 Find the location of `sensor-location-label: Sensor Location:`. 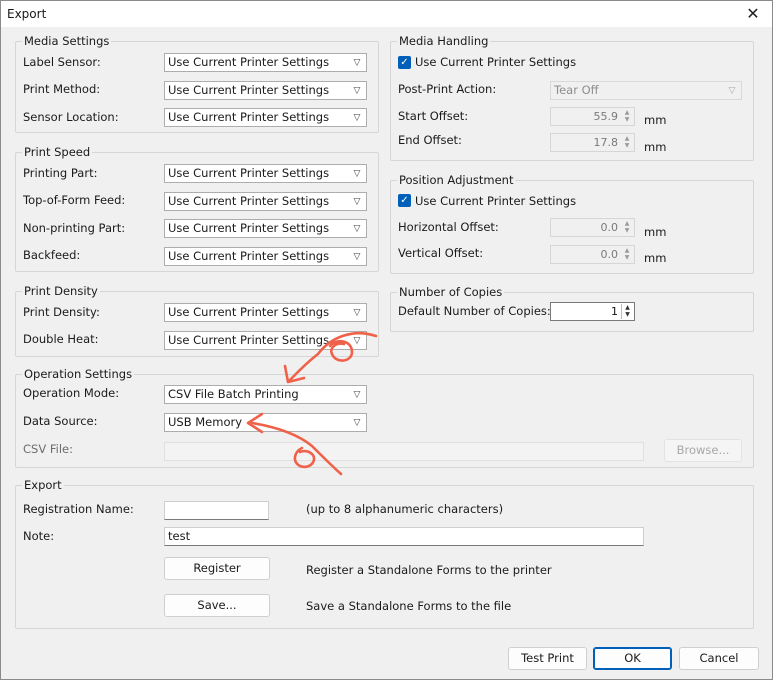

sensor-location-label: Sensor Location: is located at coordinates (71, 117).